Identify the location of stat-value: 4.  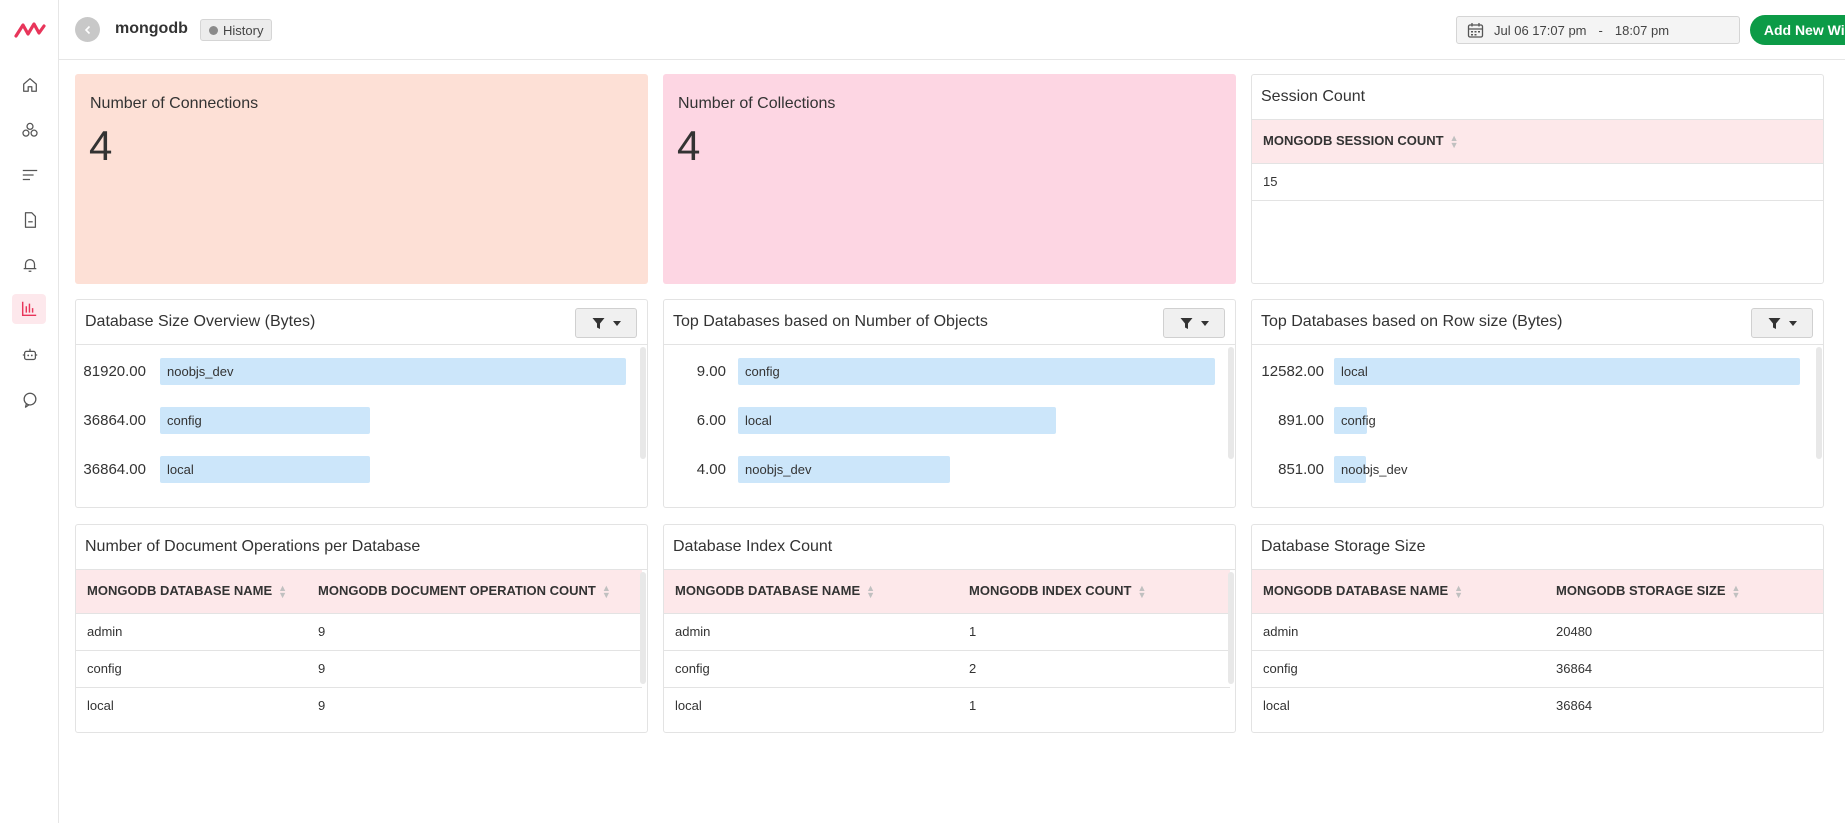
(101, 145).